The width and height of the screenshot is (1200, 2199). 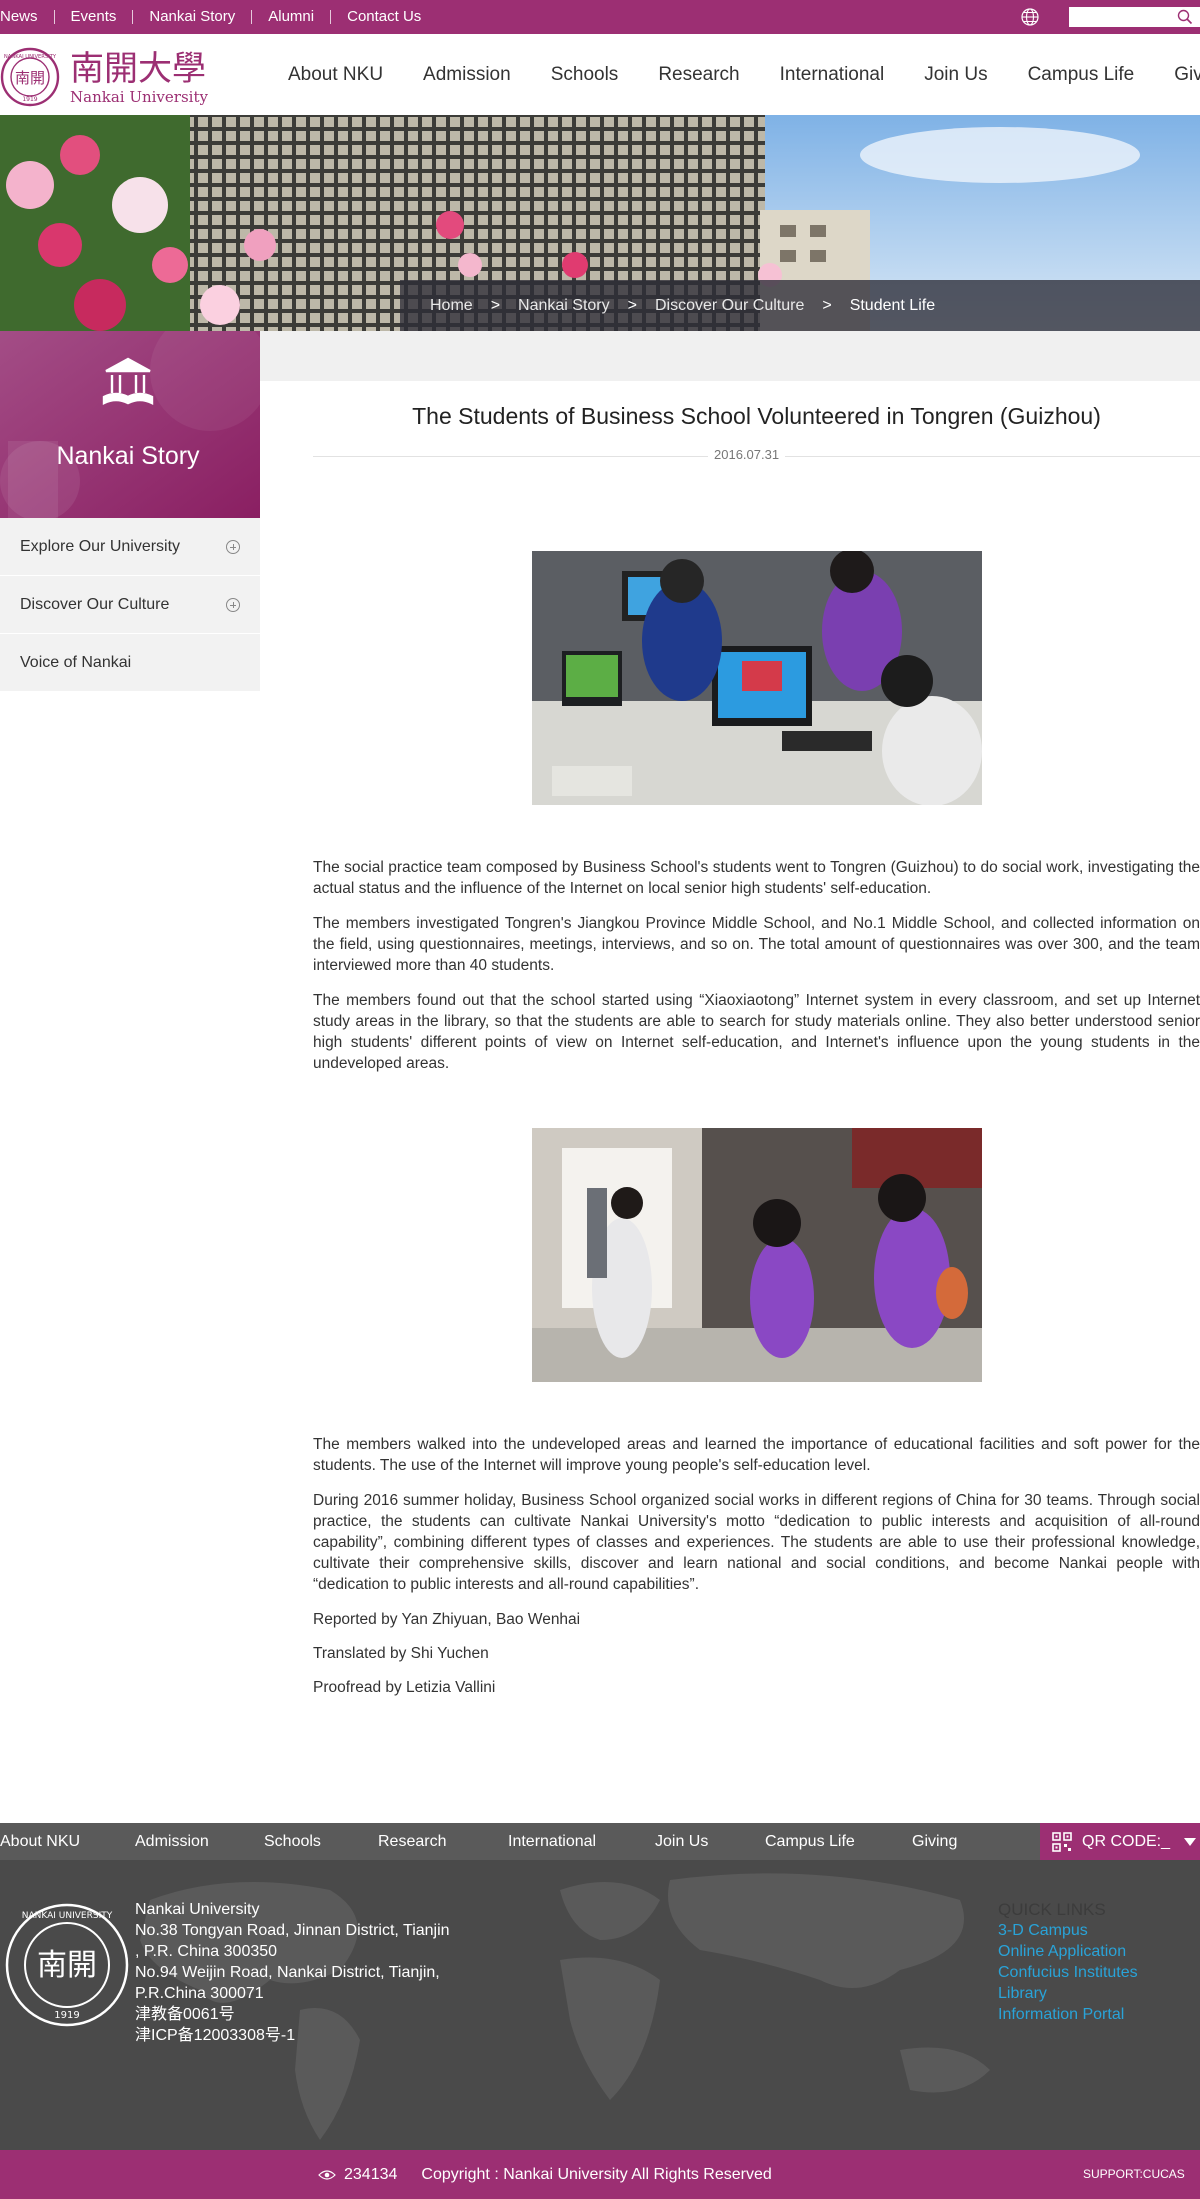 What do you see at coordinates (747, 454) in the screenshot?
I see `article-date: 2016.07.31` at bounding box center [747, 454].